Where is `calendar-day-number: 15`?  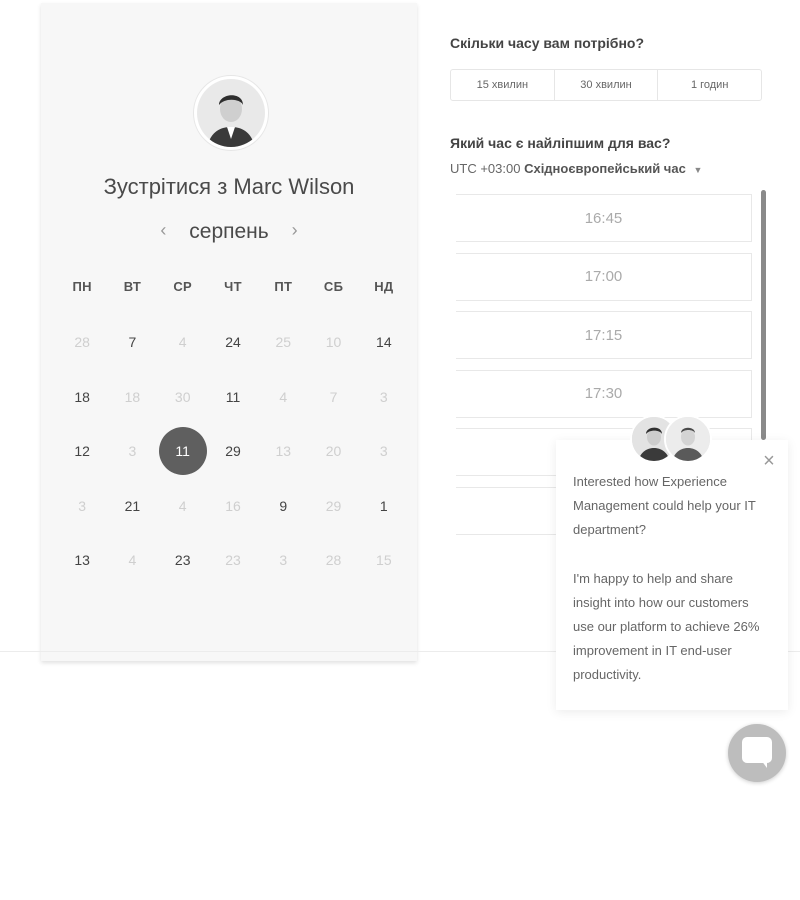
calendar-day-number: 15 is located at coordinates (384, 560).